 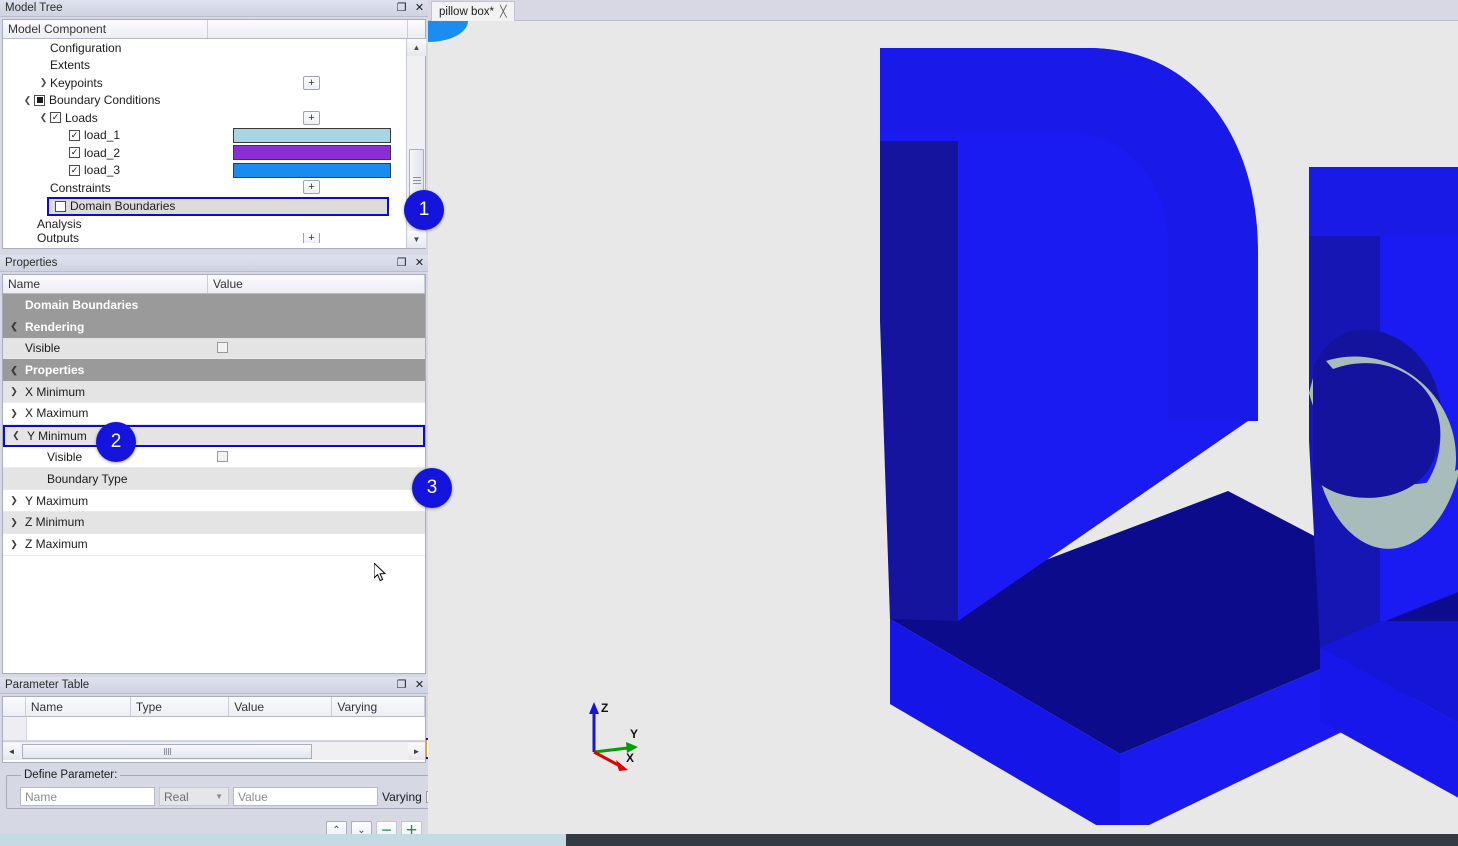 I want to click on model-tree-titlebar: Model Tree ❐ ✕, so click(x=214, y=8).